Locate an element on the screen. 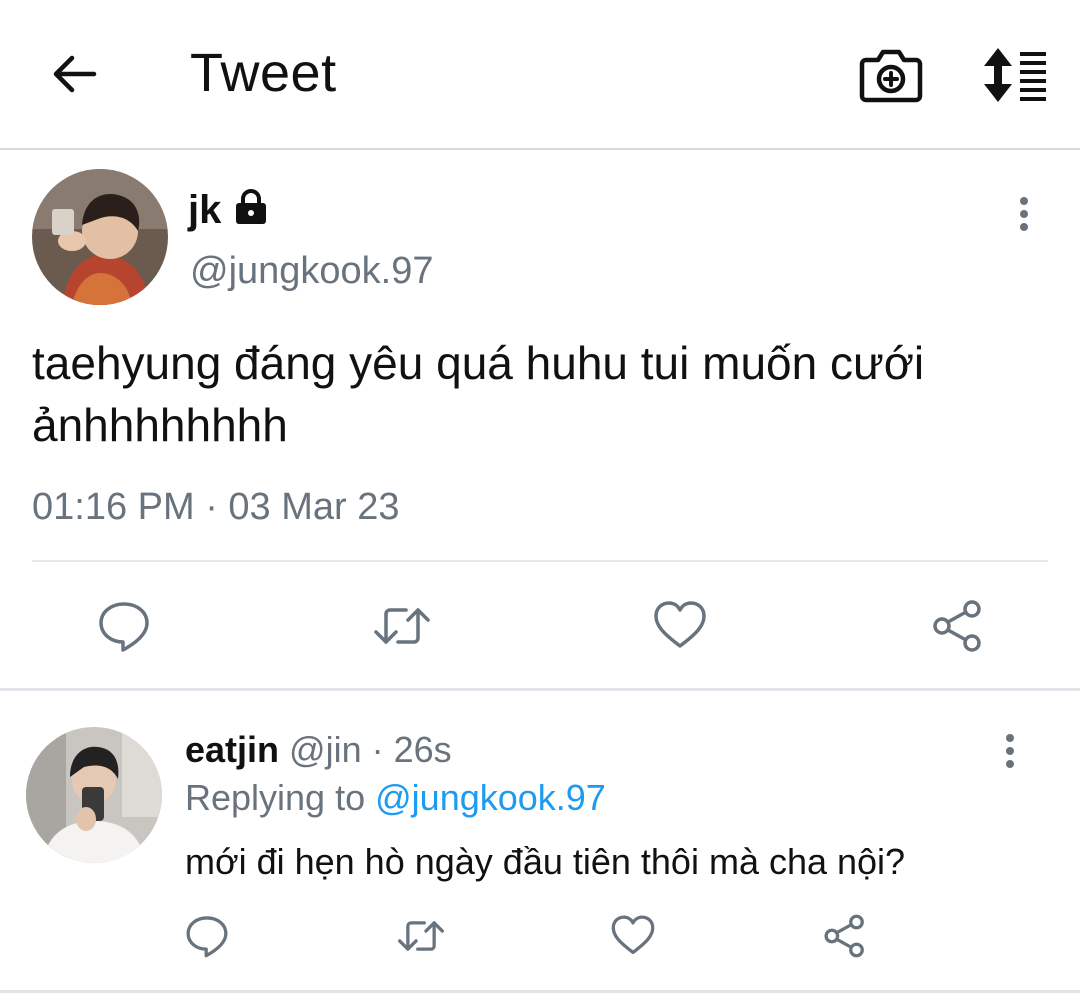 The image size is (1080, 993). back-button is located at coordinates (74, 74).